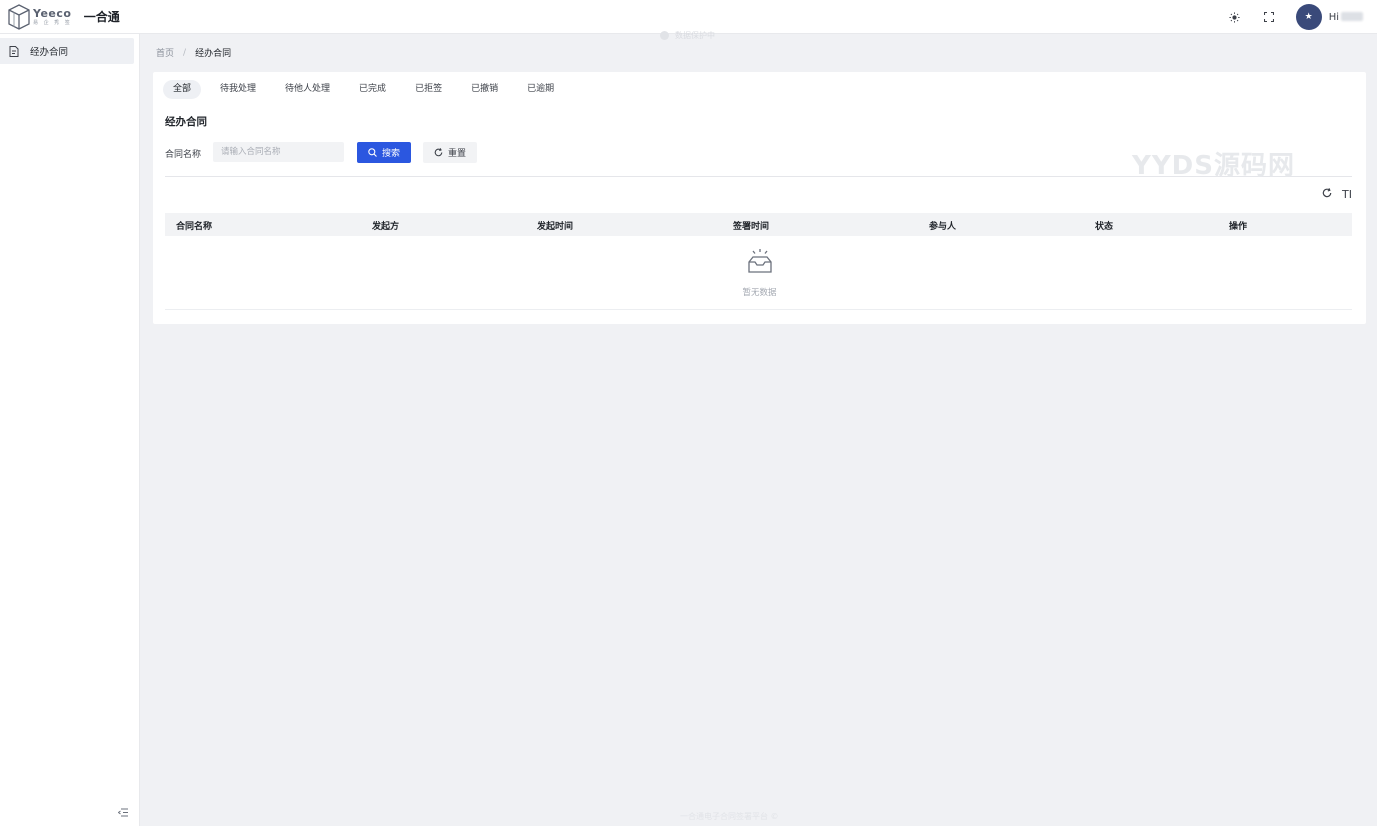 This screenshot has width=1377, height=826. What do you see at coordinates (49, 52) in the screenshot?
I see `sidebar-item-label: 经办合同` at bounding box center [49, 52].